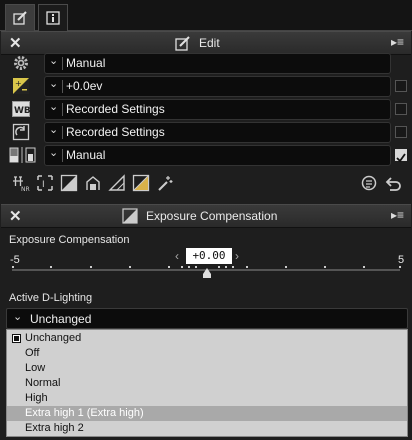 Image resolution: width=412 pixels, height=440 pixels. I want to click on edit-tools-bar: NR I, so click(206, 184).